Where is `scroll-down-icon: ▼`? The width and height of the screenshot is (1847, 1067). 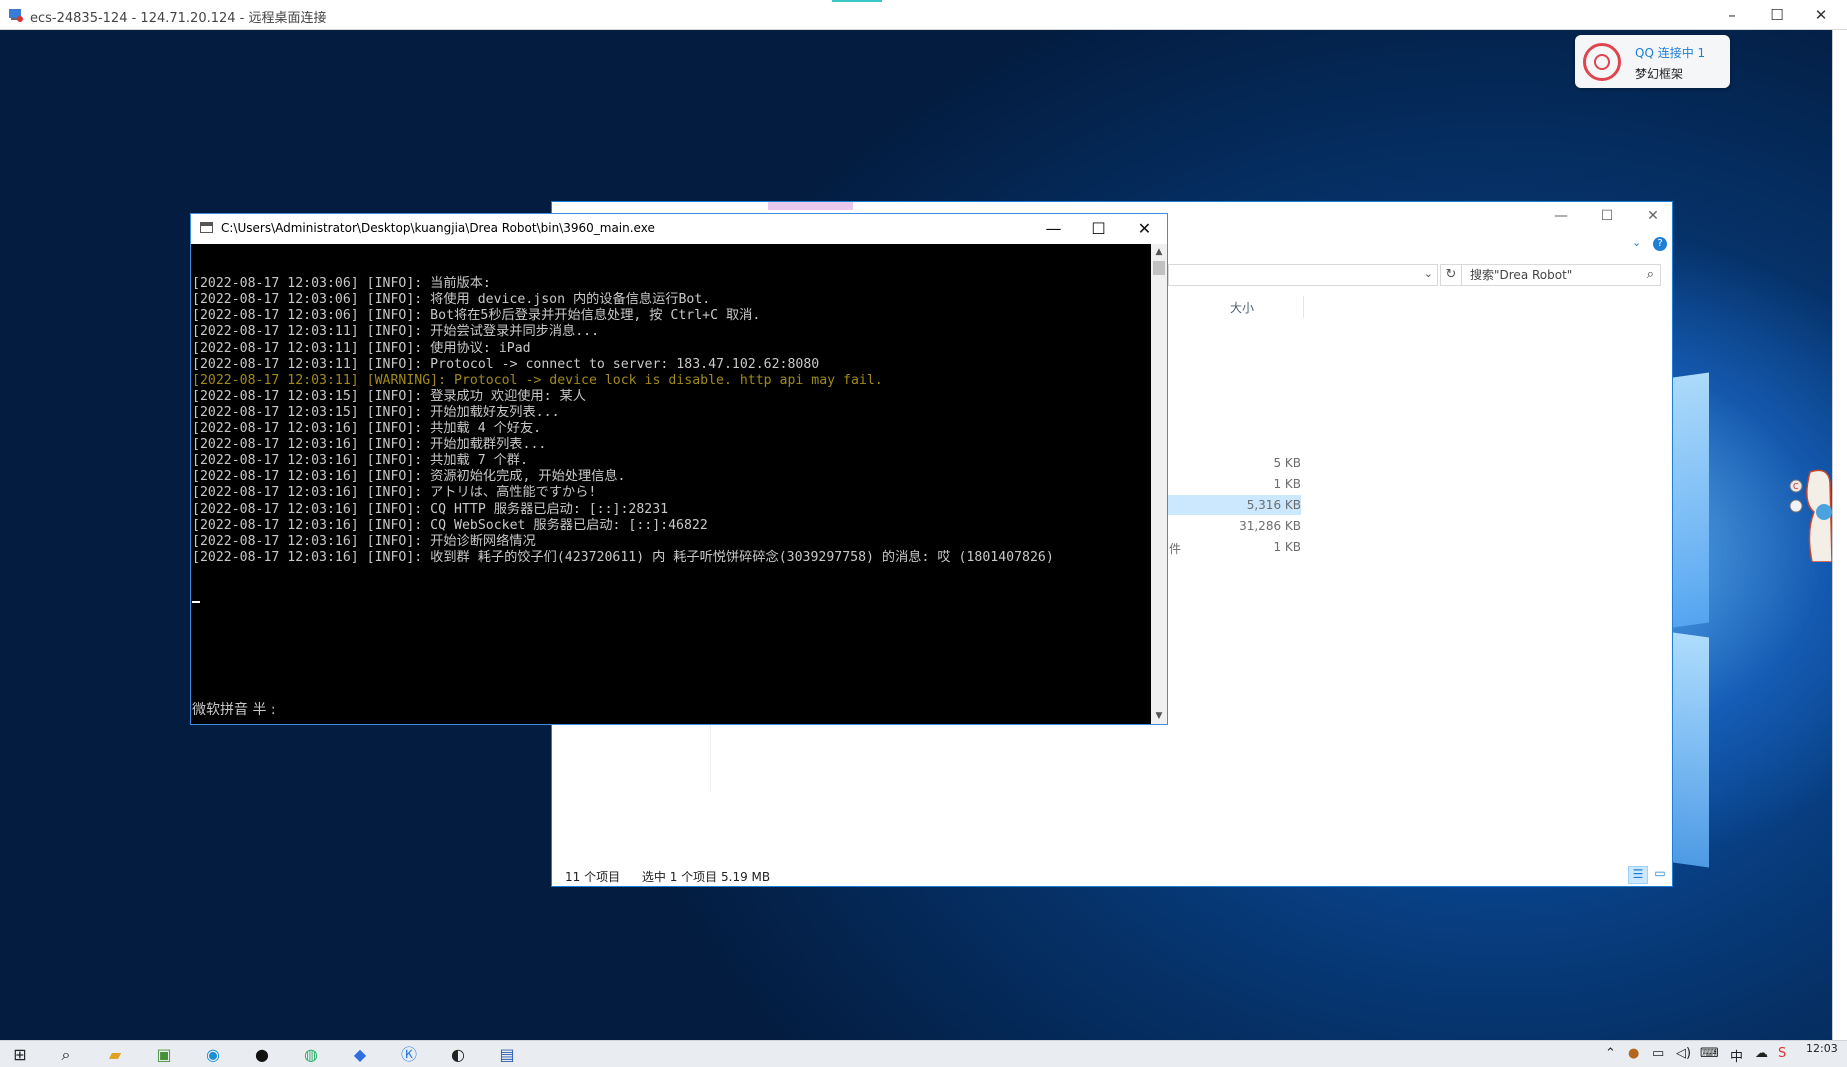 scroll-down-icon: ▼ is located at coordinates (1159, 716).